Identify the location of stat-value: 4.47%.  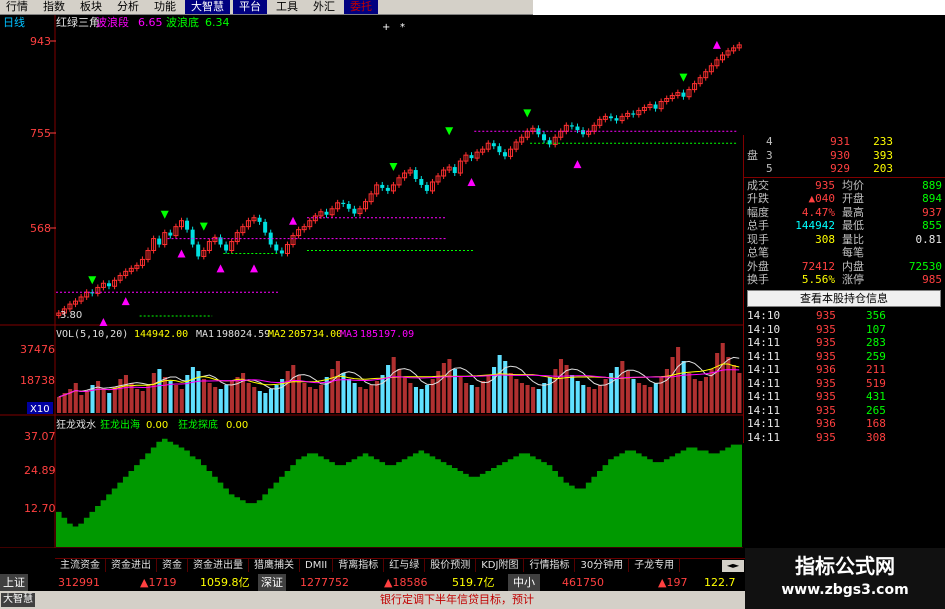
(818, 212).